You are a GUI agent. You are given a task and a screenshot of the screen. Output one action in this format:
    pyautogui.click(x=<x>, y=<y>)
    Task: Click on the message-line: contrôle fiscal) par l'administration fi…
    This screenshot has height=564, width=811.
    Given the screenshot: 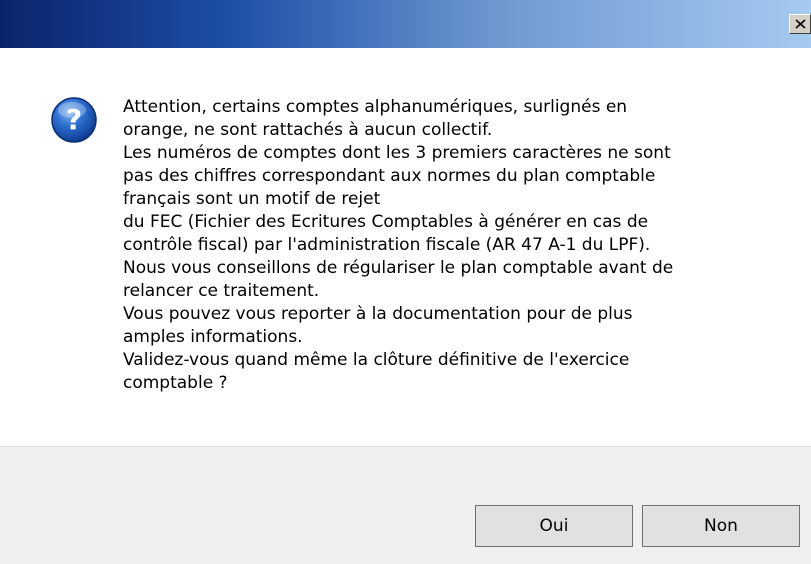 What is the action you would take?
    pyautogui.click(x=387, y=245)
    